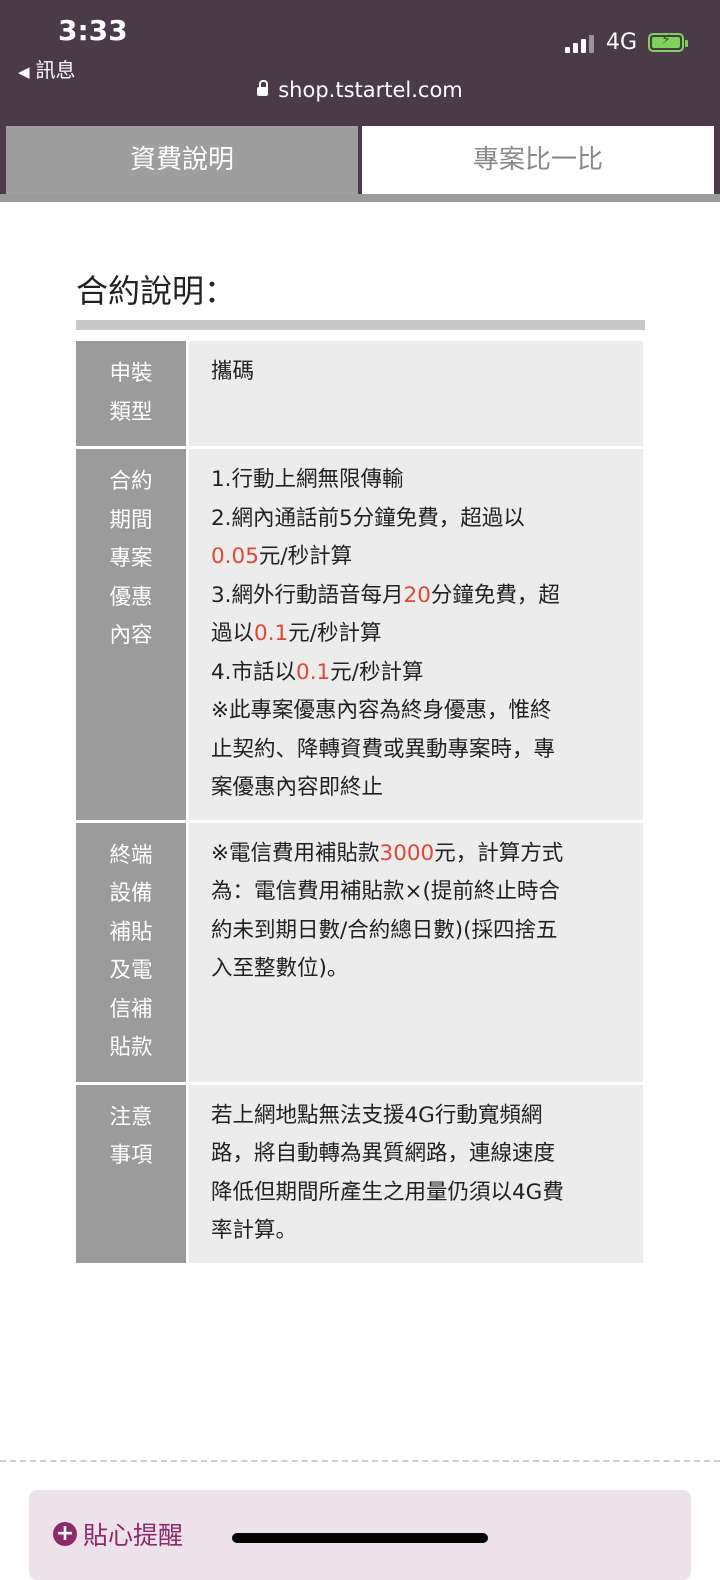  What do you see at coordinates (495, 595) in the screenshot?
I see `text-segment: 分鐘免費，超` at bounding box center [495, 595].